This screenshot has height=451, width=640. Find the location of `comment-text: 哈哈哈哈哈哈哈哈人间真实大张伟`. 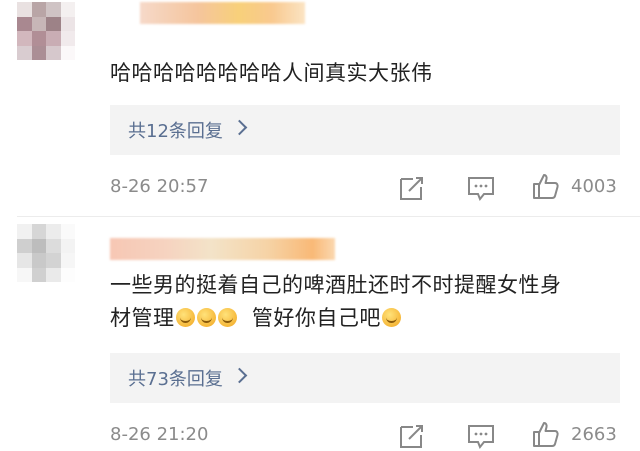

comment-text: 哈哈哈哈哈哈哈哈人间真实大张伟 is located at coordinates (271, 73).